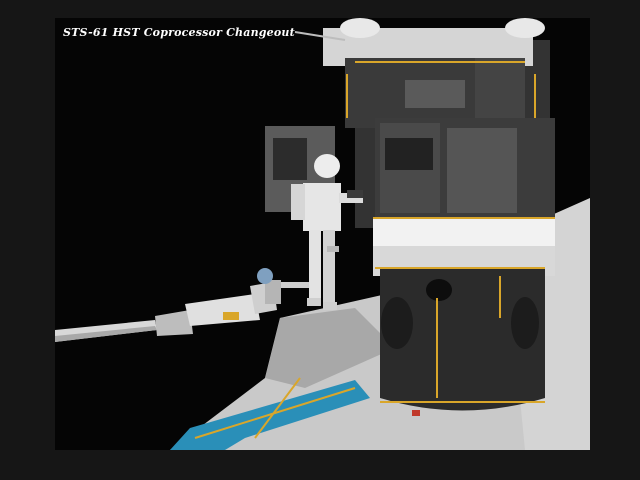 The width and height of the screenshot is (640, 480). Describe the element at coordinates (525, 323) in the screenshot. I see `aft-port-right` at that location.